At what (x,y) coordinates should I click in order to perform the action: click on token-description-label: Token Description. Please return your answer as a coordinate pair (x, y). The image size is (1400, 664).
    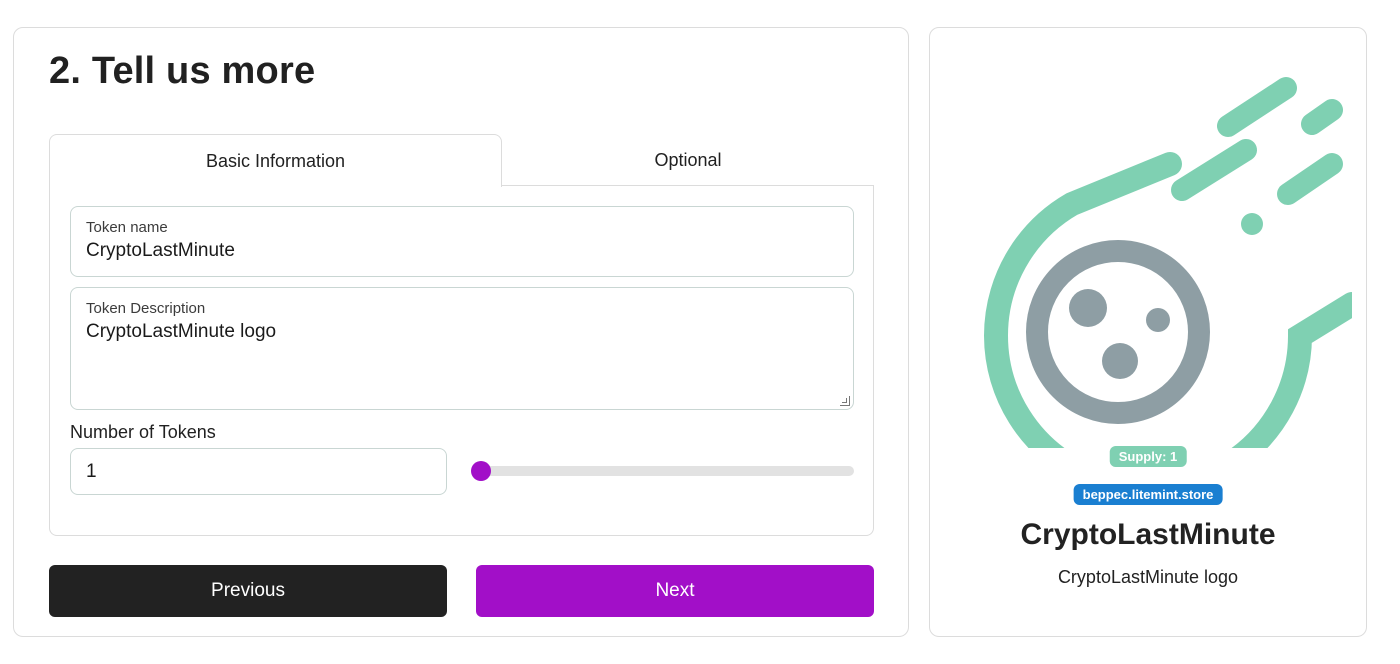
    Looking at the image, I should click on (146, 308).